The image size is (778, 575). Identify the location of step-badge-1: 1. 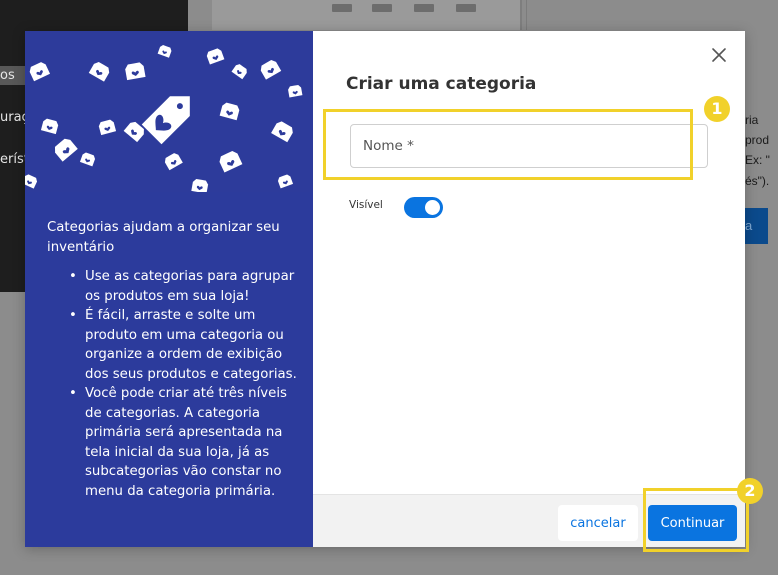
(717, 109).